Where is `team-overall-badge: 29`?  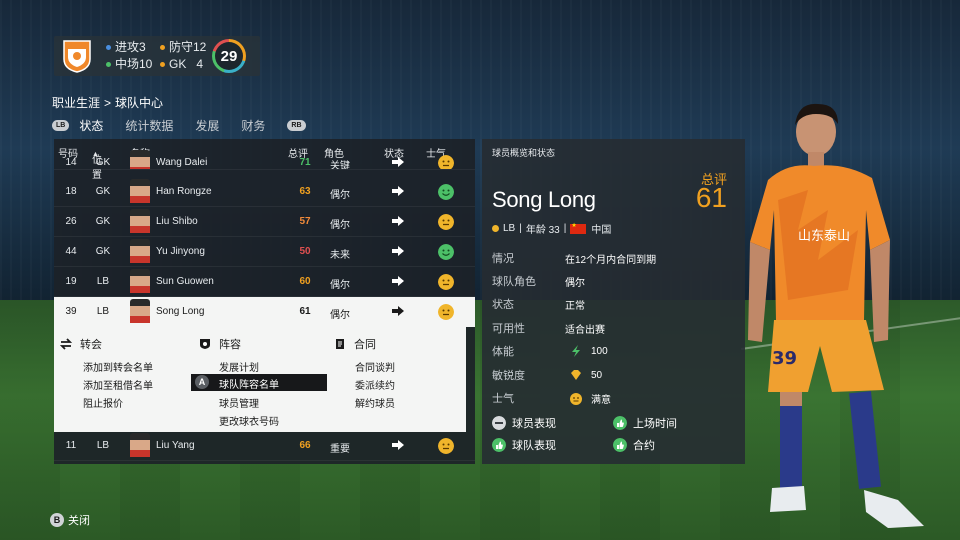 team-overall-badge: 29 is located at coordinates (229, 56).